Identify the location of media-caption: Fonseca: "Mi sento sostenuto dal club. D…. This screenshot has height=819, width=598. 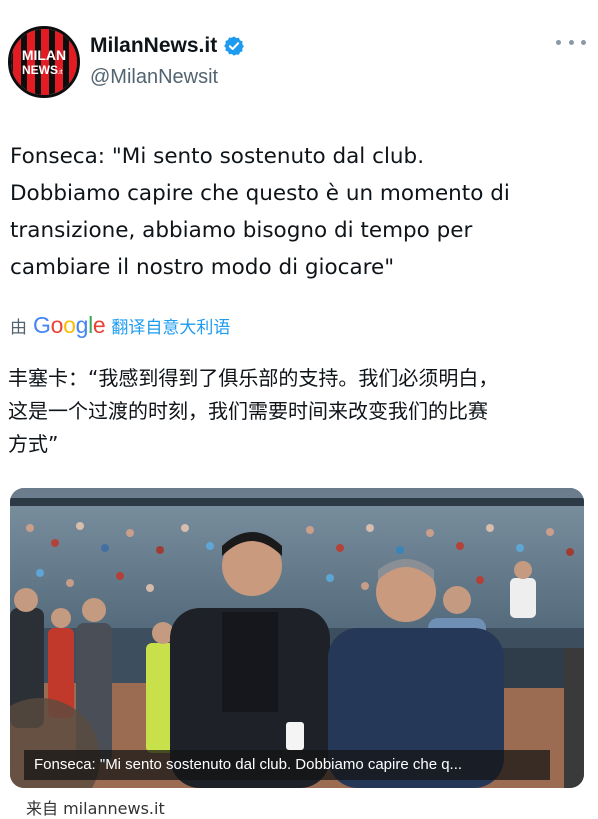
(287, 765).